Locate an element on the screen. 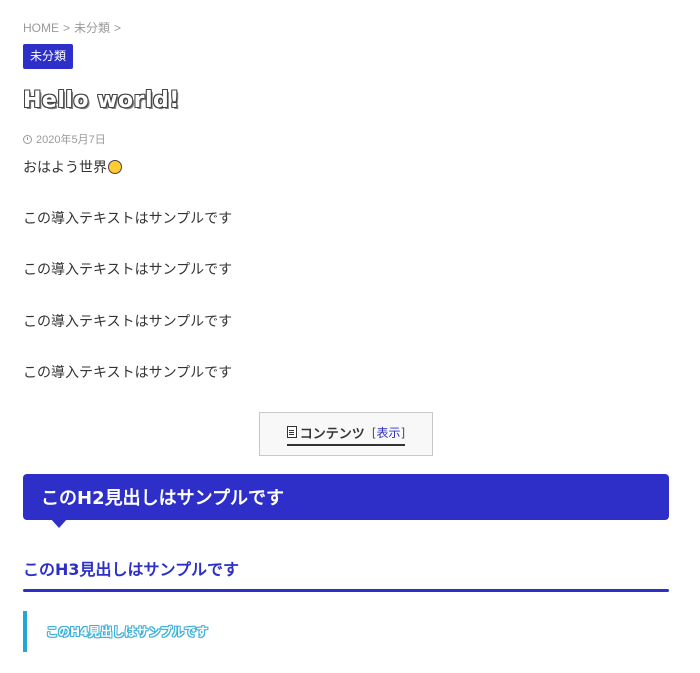 Image resolution: width=700 pixels, height=673 pixels. toc-title: コンテンツ is located at coordinates (332, 434).